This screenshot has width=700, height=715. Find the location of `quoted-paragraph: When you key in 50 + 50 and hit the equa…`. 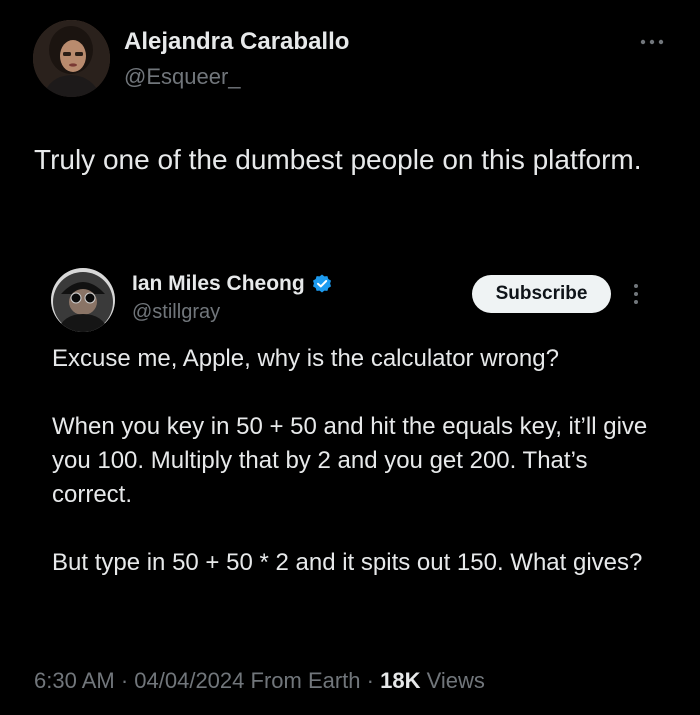

quoted-paragraph: When you key in 50 + 50 and hit the equa… is located at coordinates (350, 460).